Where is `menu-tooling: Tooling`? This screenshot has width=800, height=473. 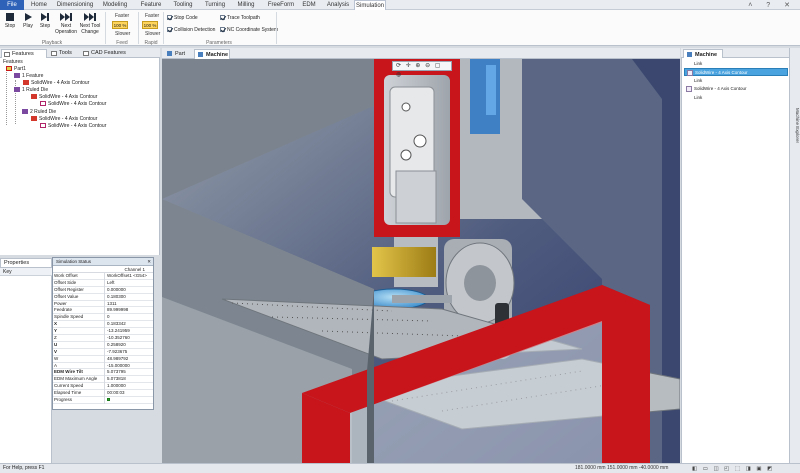 menu-tooling: Tooling is located at coordinates (183, 5).